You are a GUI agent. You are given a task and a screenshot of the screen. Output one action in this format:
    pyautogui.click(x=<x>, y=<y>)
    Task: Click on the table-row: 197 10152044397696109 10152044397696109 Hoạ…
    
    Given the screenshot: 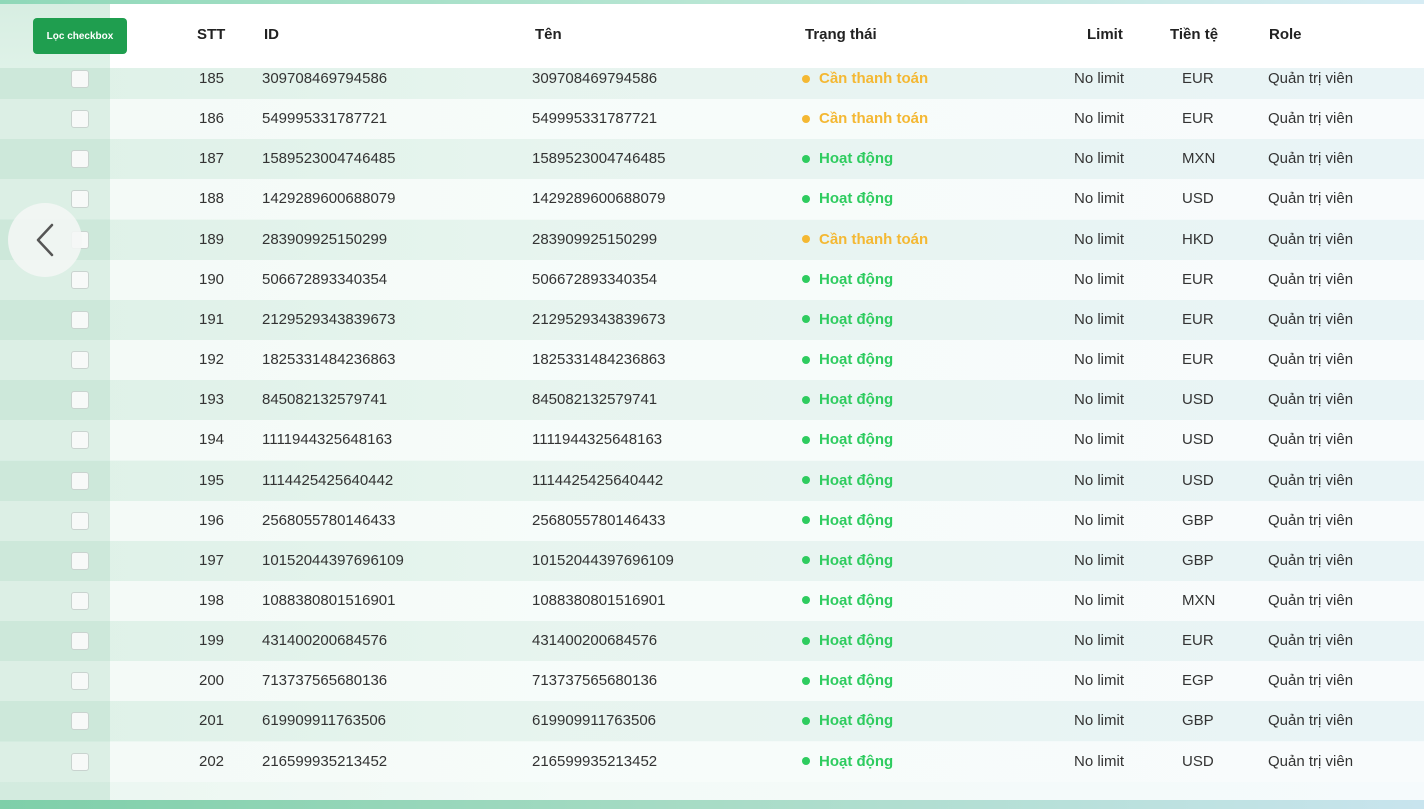 What is the action you would take?
    pyautogui.click(x=712, y=560)
    